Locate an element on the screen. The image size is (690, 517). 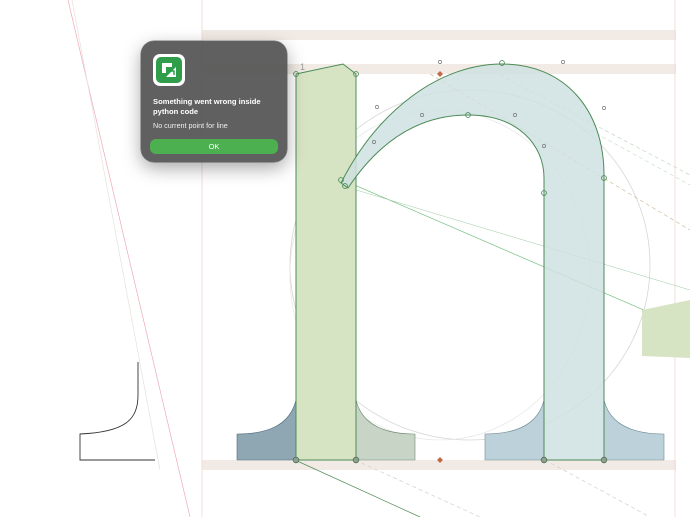
serif-left-outer is located at coordinates (266, 430).